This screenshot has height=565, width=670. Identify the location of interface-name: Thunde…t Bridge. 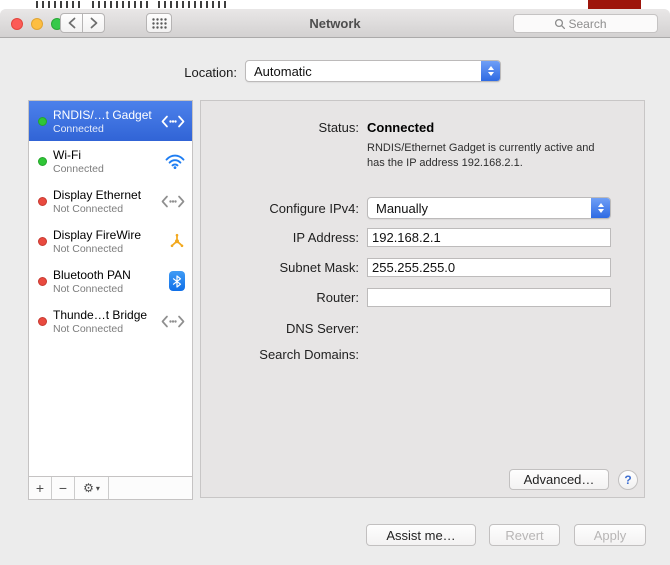
(100, 314).